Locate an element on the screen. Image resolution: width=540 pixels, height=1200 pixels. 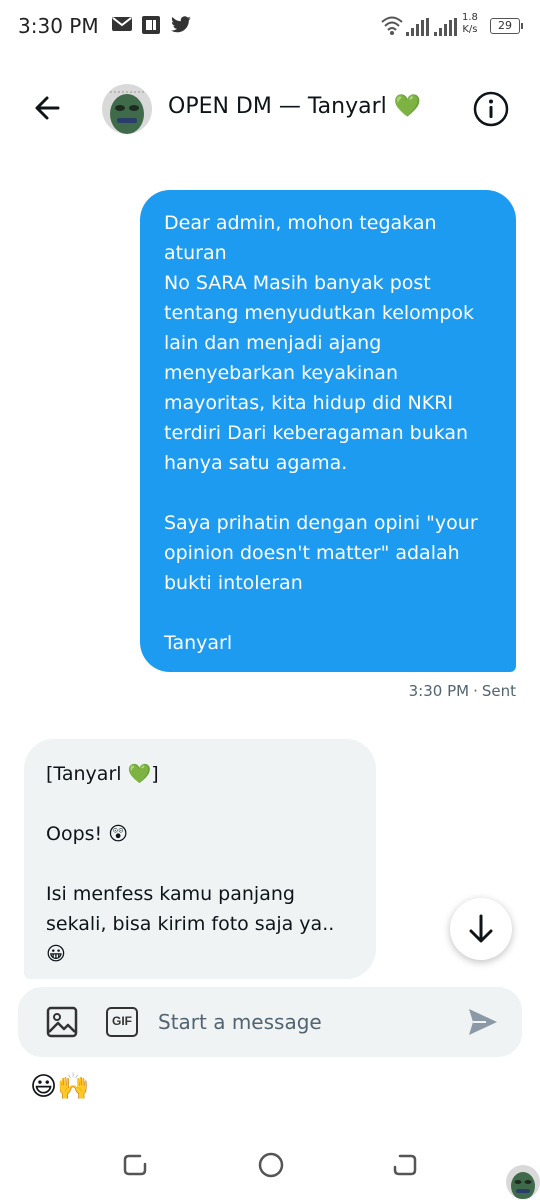
gif-button: GIF is located at coordinates (122, 1022).